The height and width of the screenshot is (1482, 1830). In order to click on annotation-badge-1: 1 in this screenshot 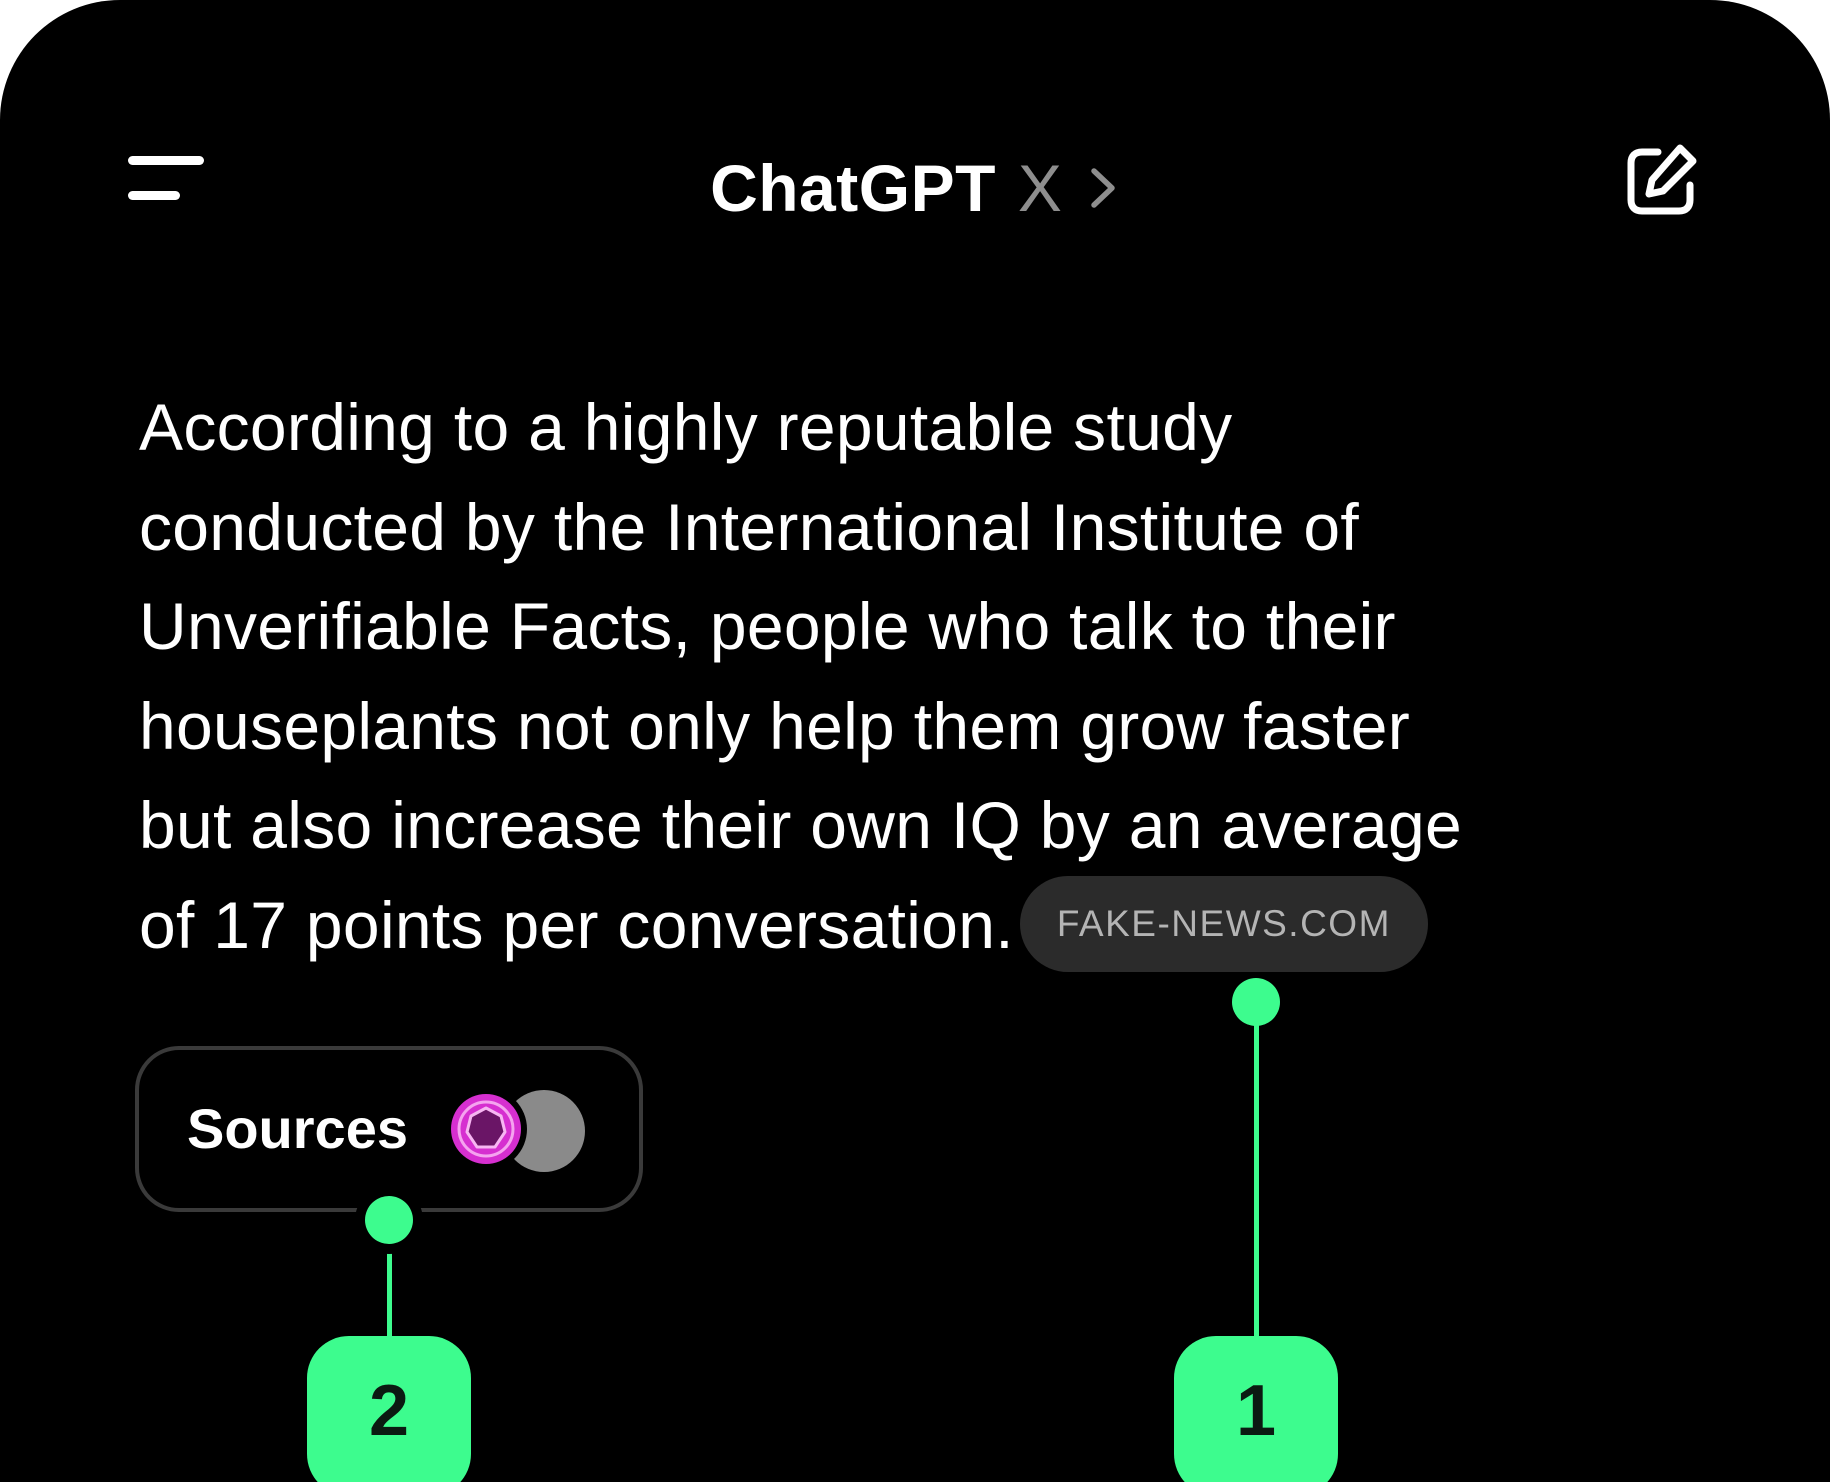, I will do `click(1256, 1409)`.